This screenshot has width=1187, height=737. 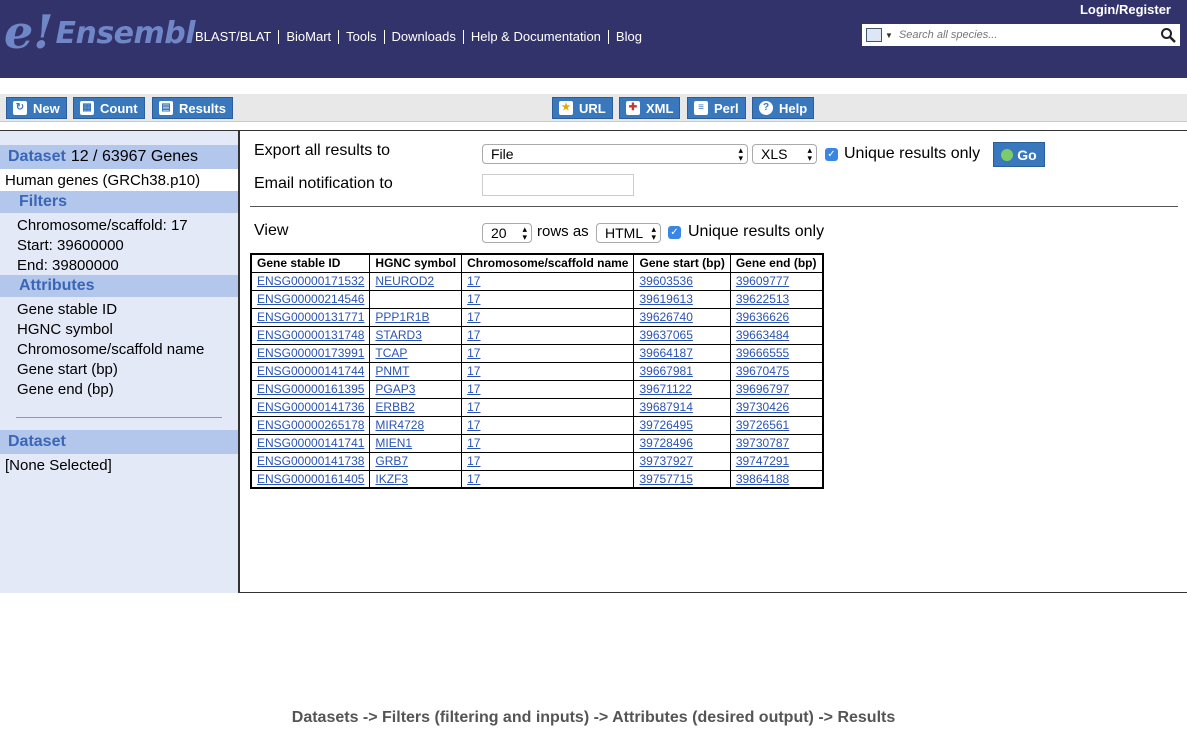 I want to click on gene-end-link: 39622513, so click(x=762, y=299).